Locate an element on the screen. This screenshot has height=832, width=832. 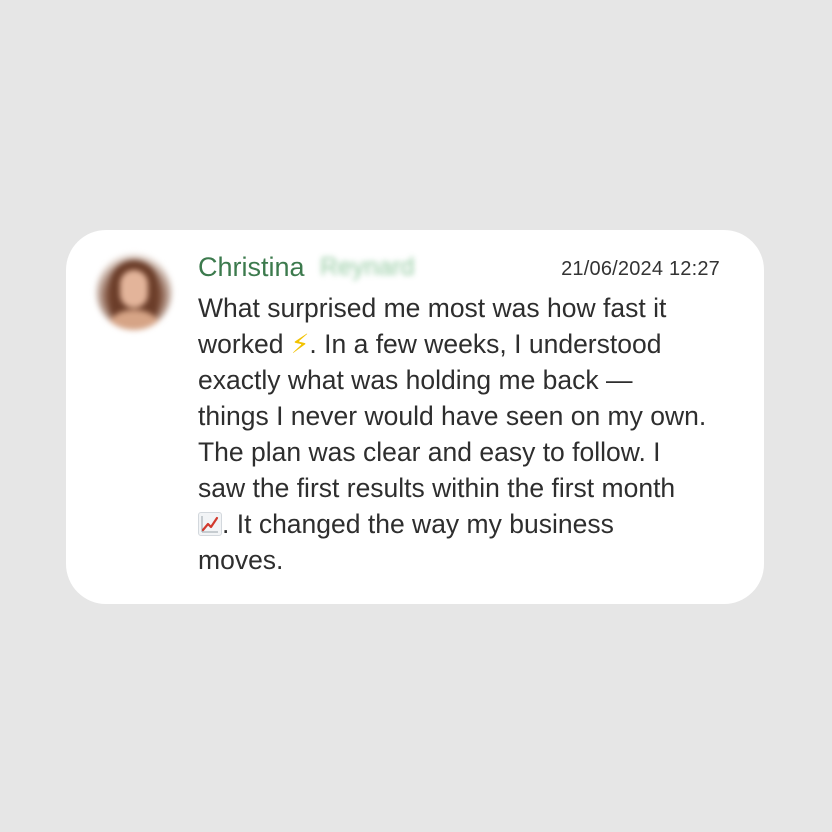
lightning-icon: ⚡ is located at coordinates (300, 344).